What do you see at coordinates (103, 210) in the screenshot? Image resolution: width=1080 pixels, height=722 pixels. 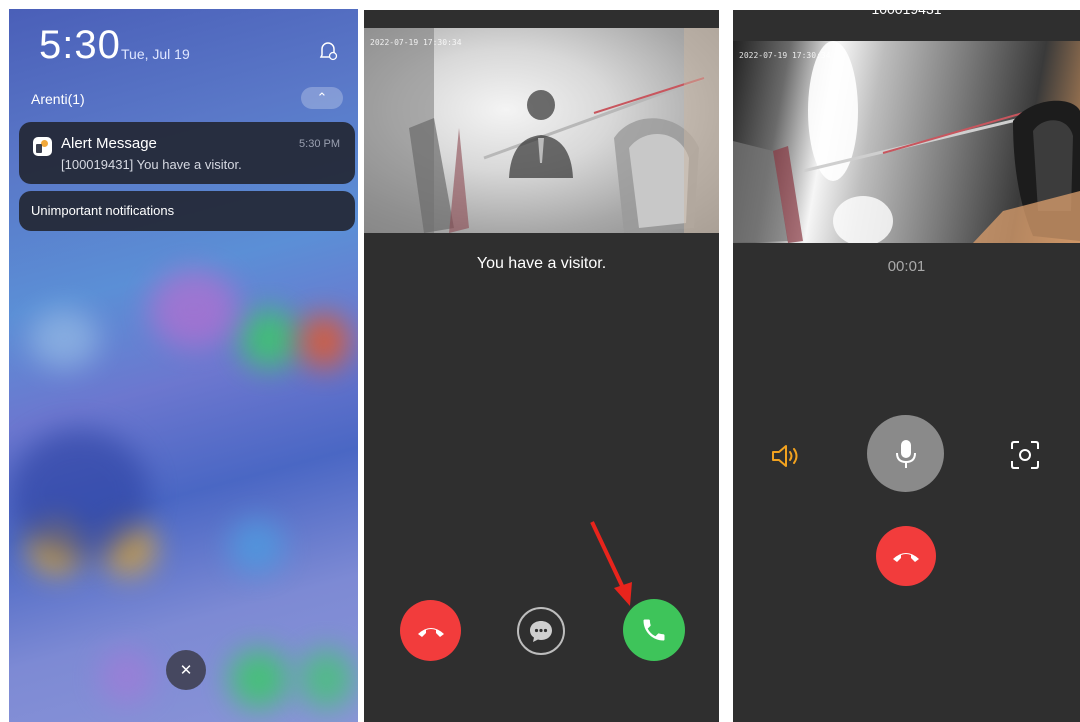 I see `unimportant-notifications-label: Unimportant notifications` at bounding box center [103, 210].